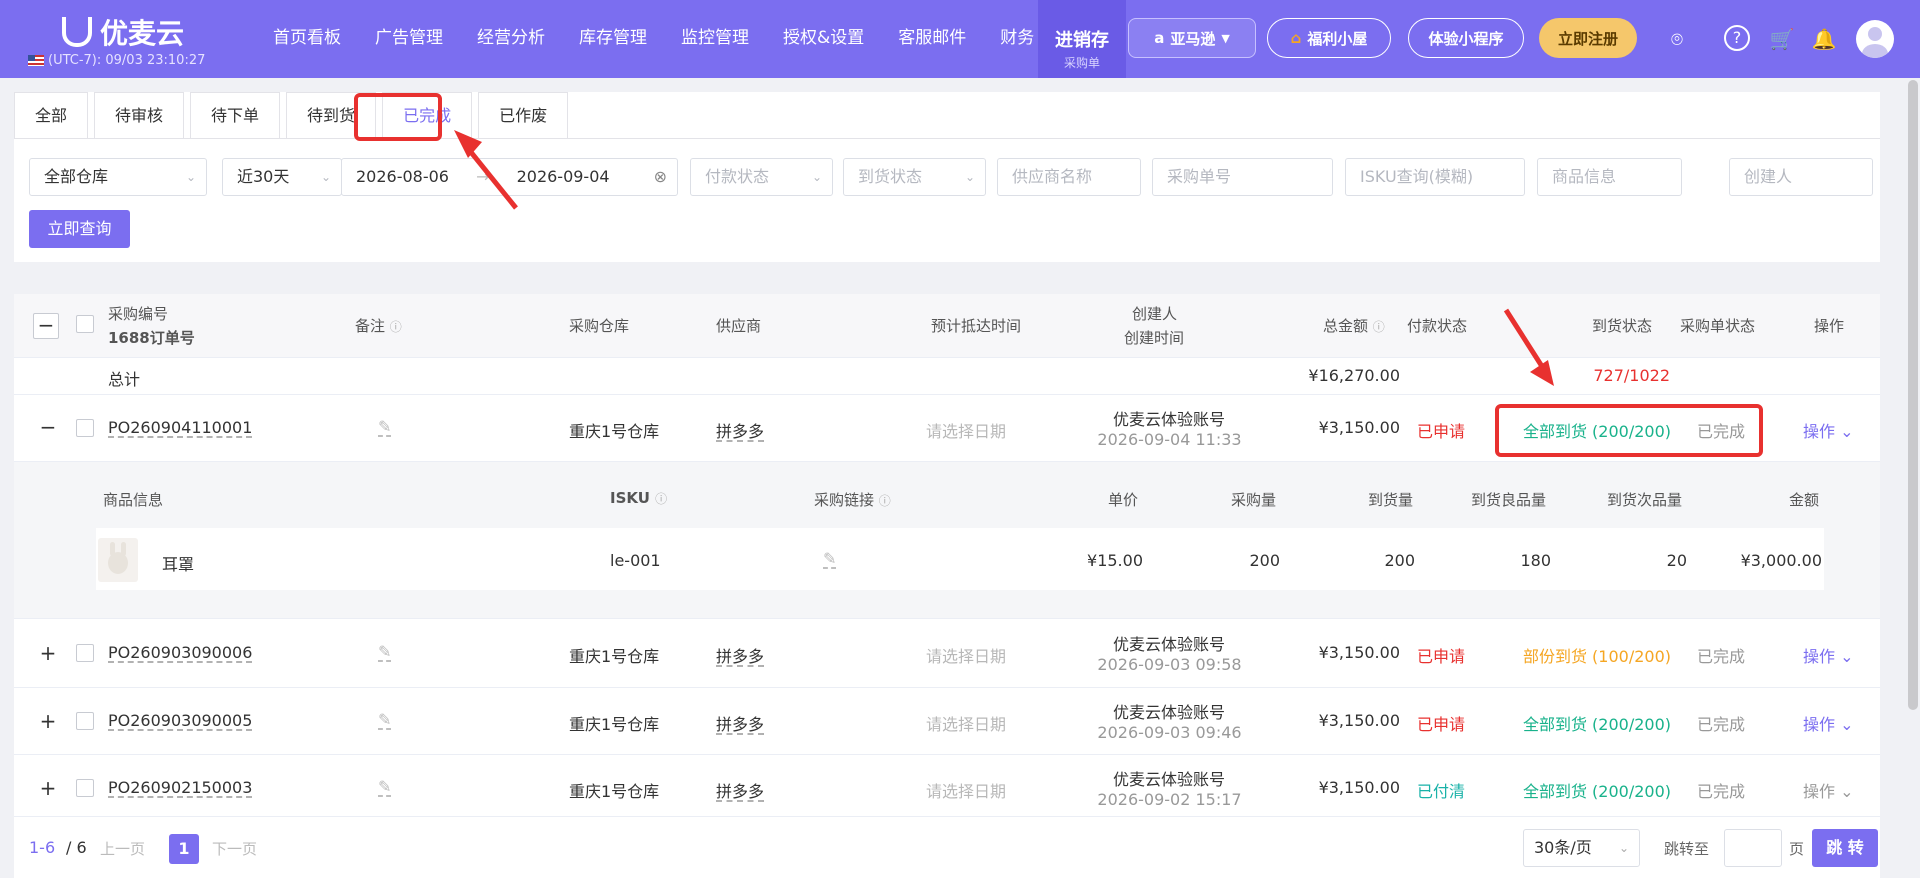 This screenshot has width=1920, height=878. What do you see at coordinates (79, 229) in the screenshot?
I see `query-button: 立即查询` at bounding box center [79, 229].